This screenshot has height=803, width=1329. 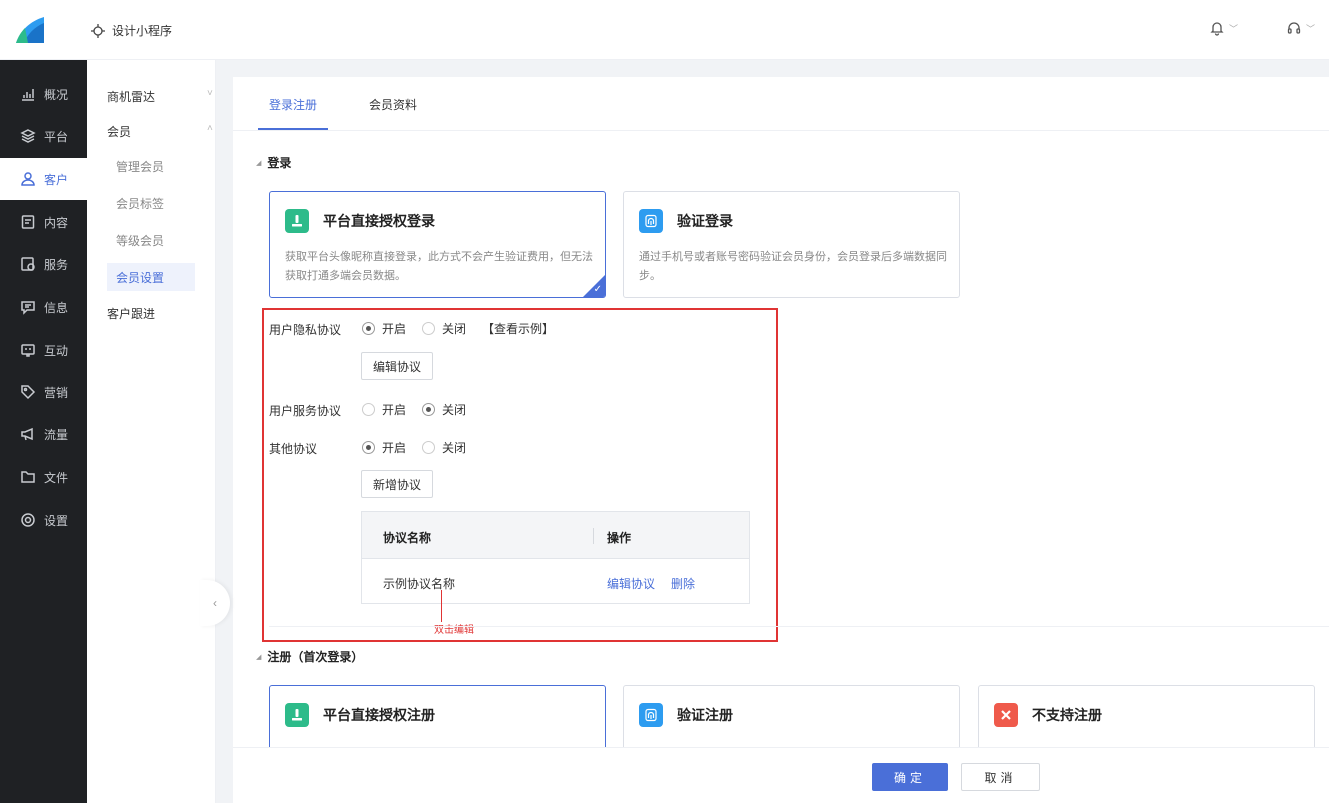 What do you see at coordinates (384, 328) in the screenshot?
I see `privacy-on-radio: 开启` at bounding box center [384, 328].